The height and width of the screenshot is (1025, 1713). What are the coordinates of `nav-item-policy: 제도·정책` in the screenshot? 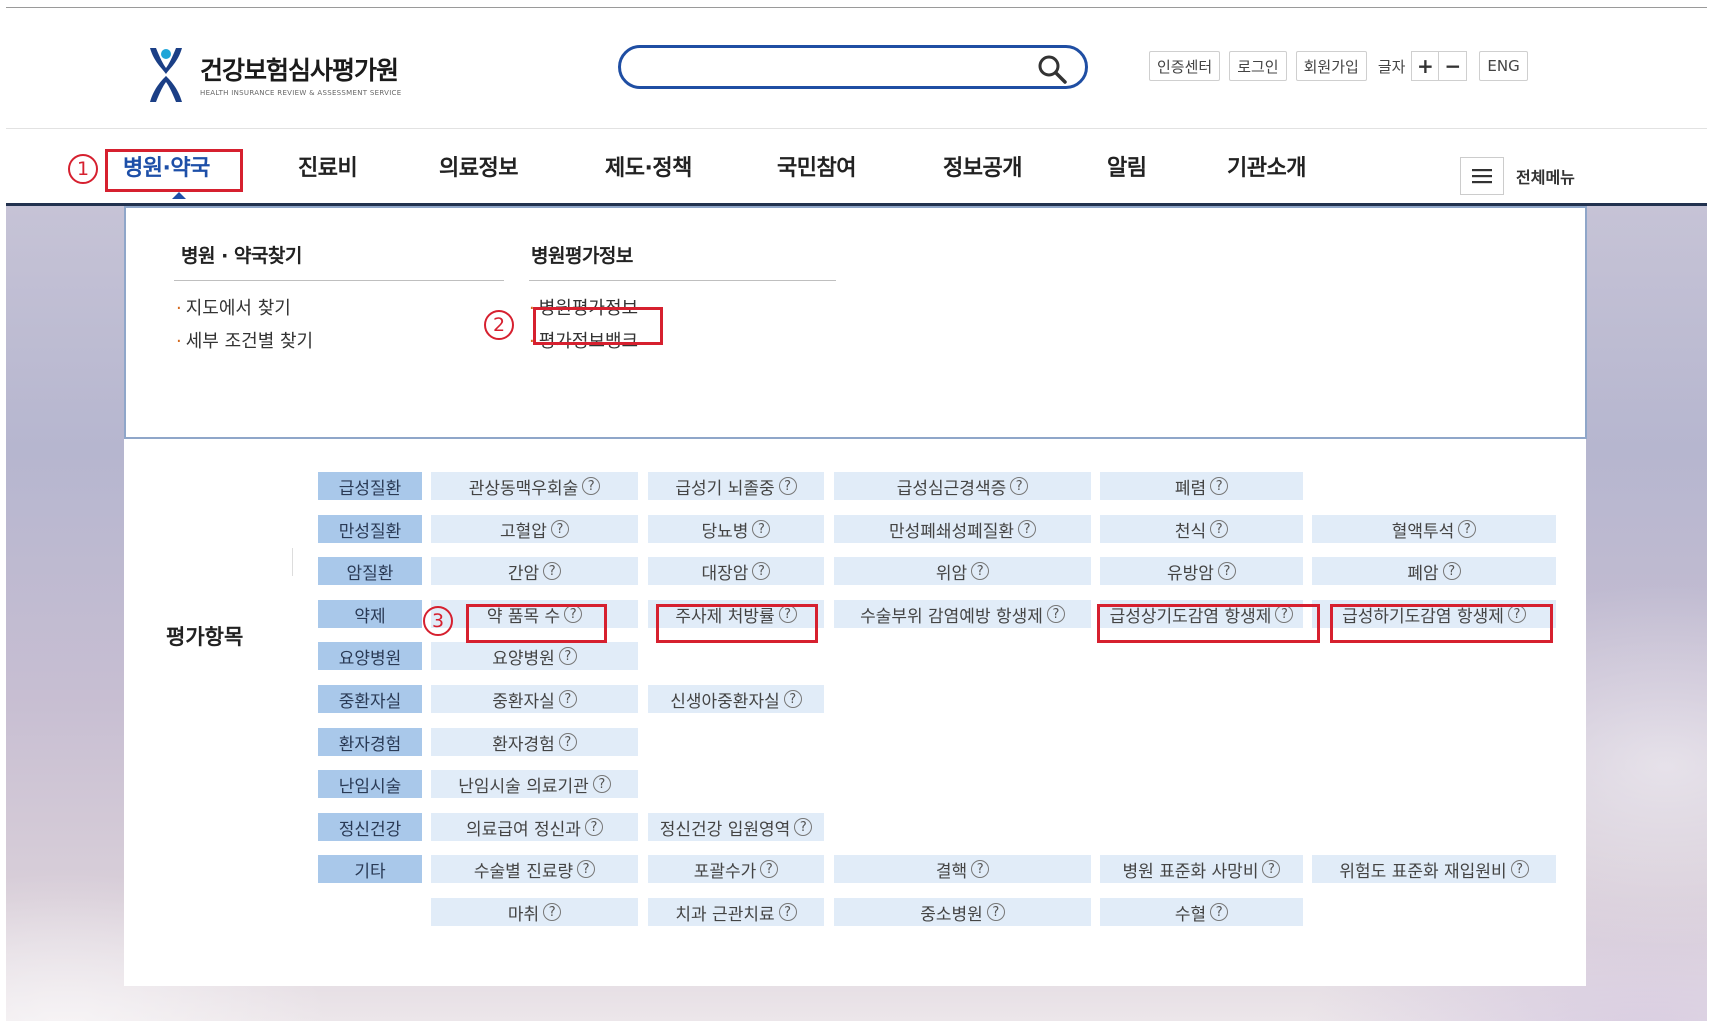 It's located at (648, 166).